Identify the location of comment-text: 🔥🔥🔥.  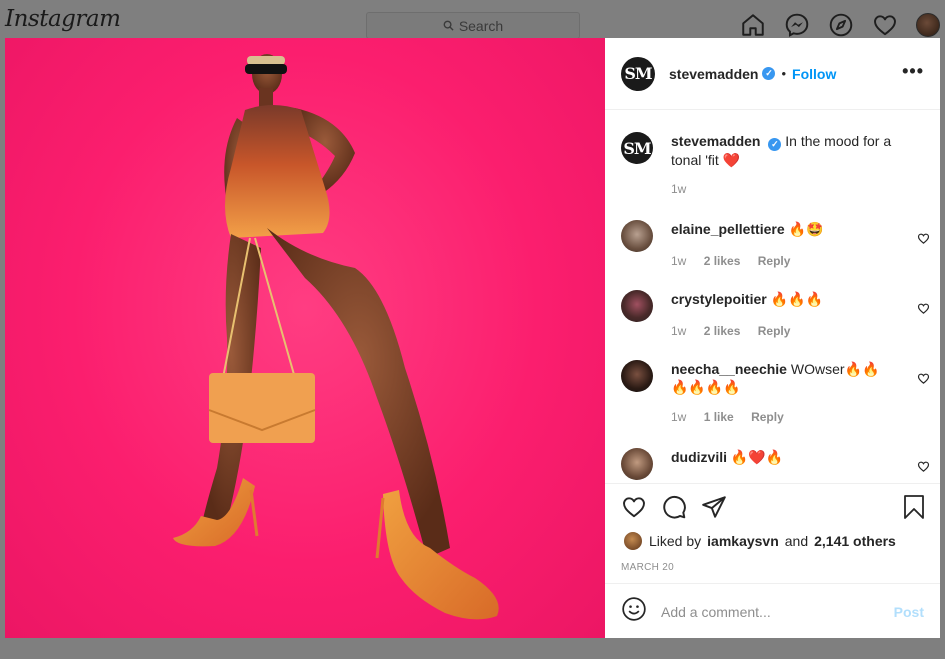
(796, 299).